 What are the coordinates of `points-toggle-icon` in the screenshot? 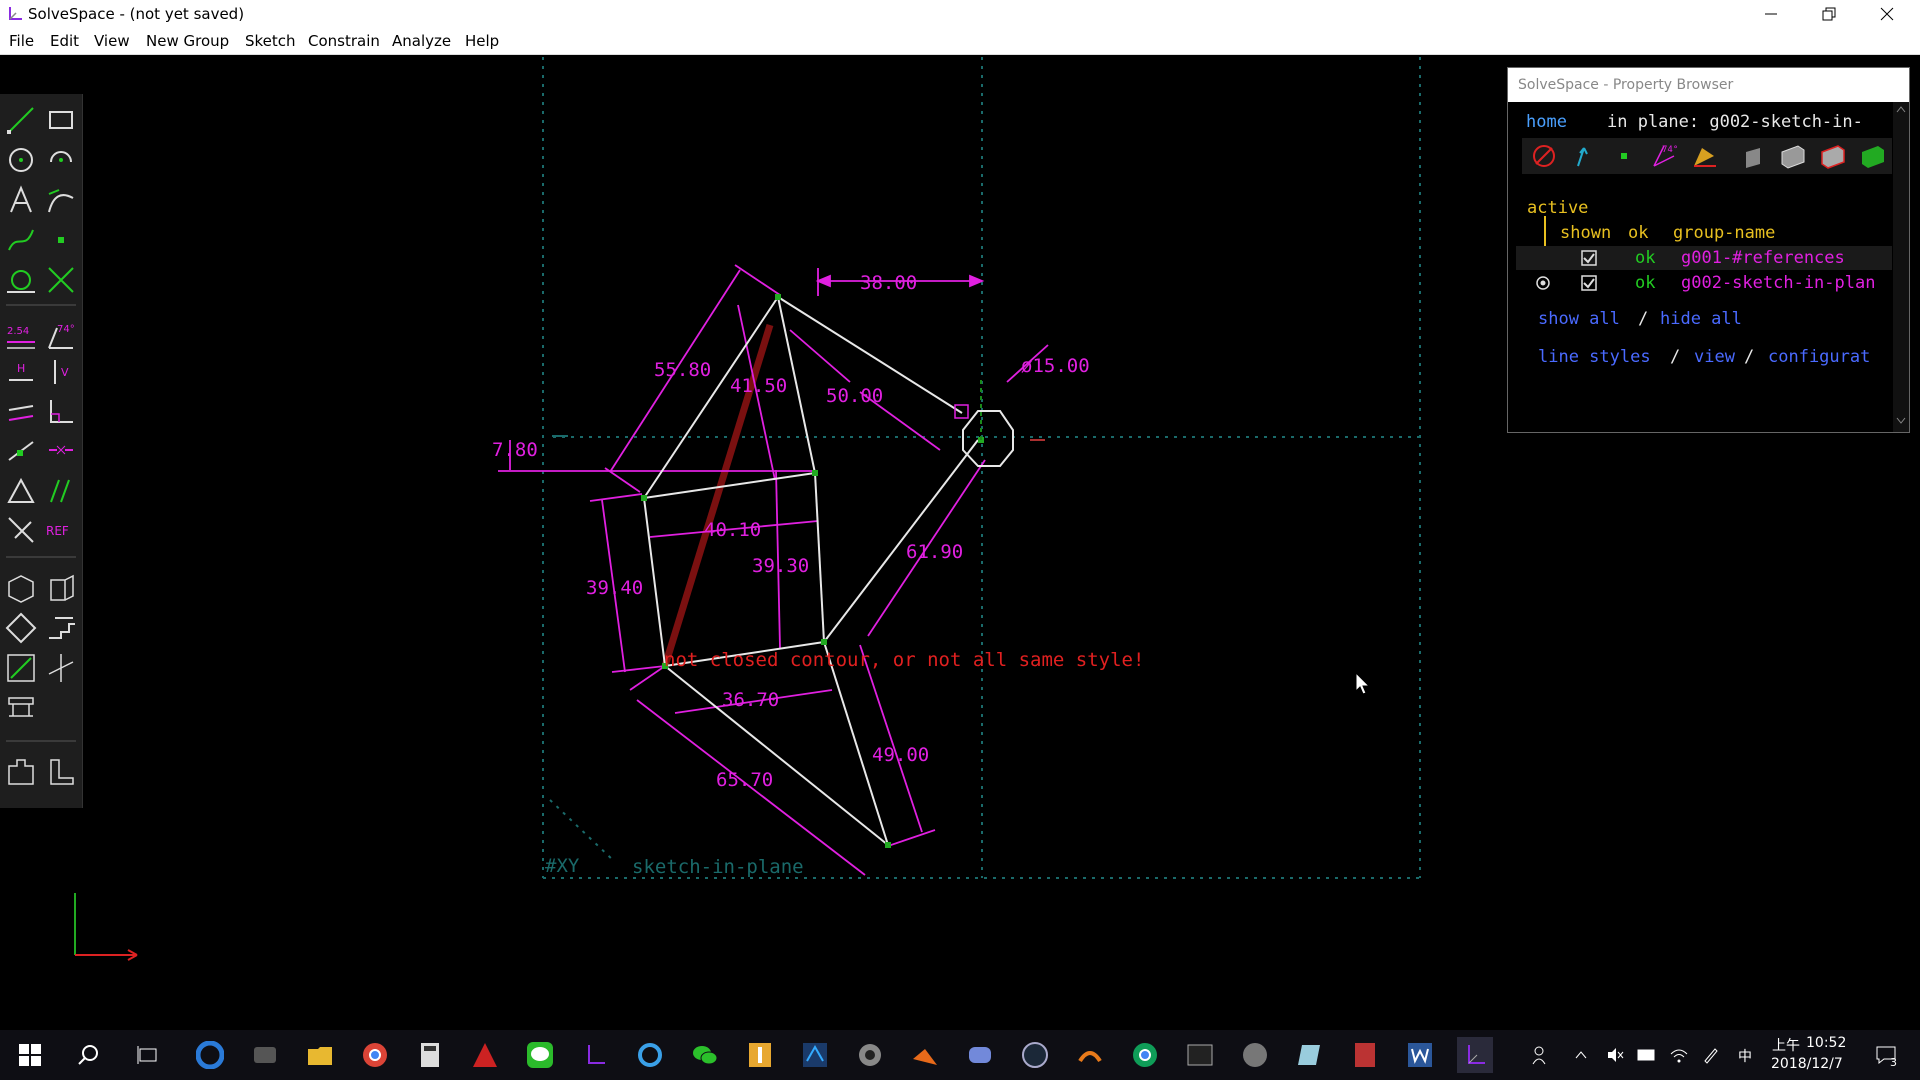 It's located at (1624, 156).